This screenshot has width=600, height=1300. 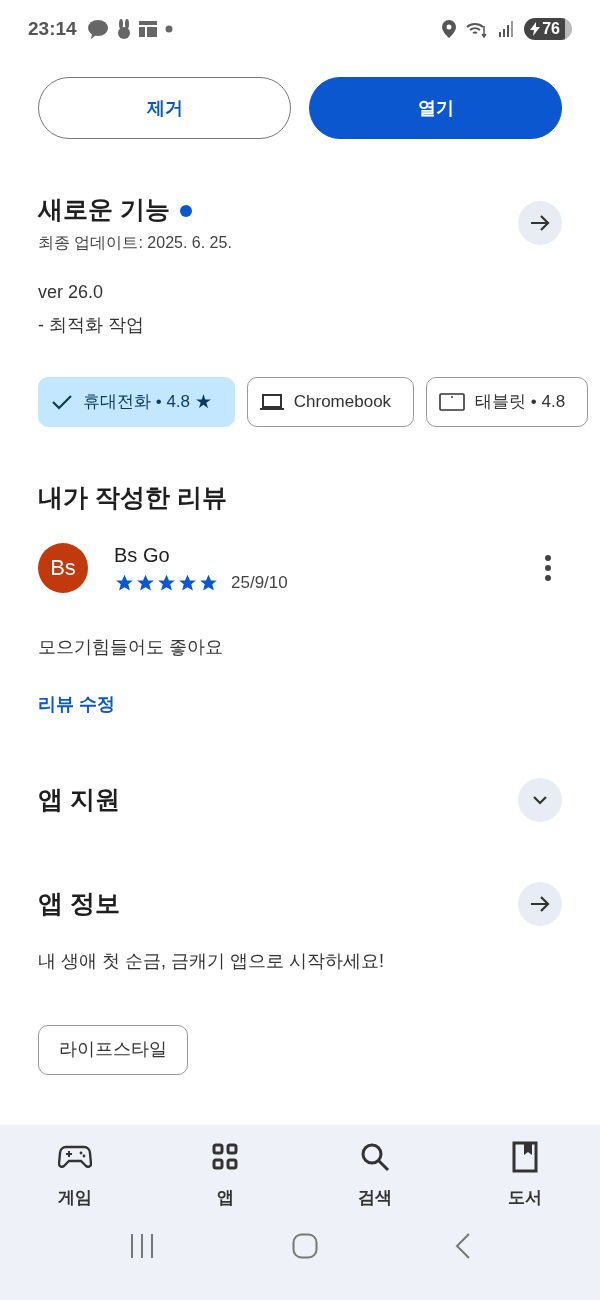 What do you see at coordinates (507, 401) in the screenshot?
I see `device-chip: 태블릿 • 4.8` at bounding box center [507, 401].